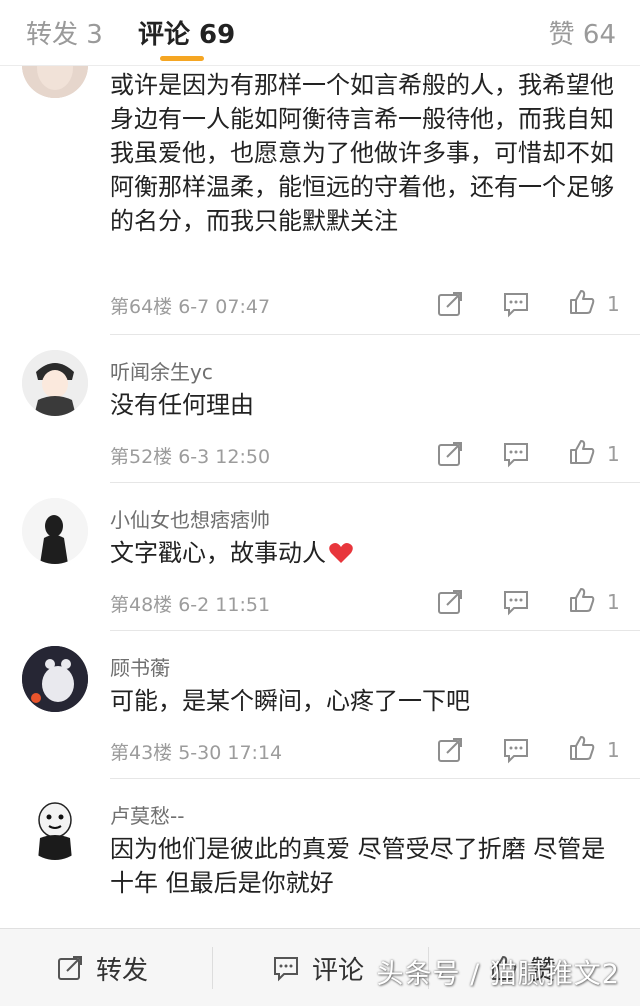  I want to click on bottom-comment-label: 评论, so click(338, 970).